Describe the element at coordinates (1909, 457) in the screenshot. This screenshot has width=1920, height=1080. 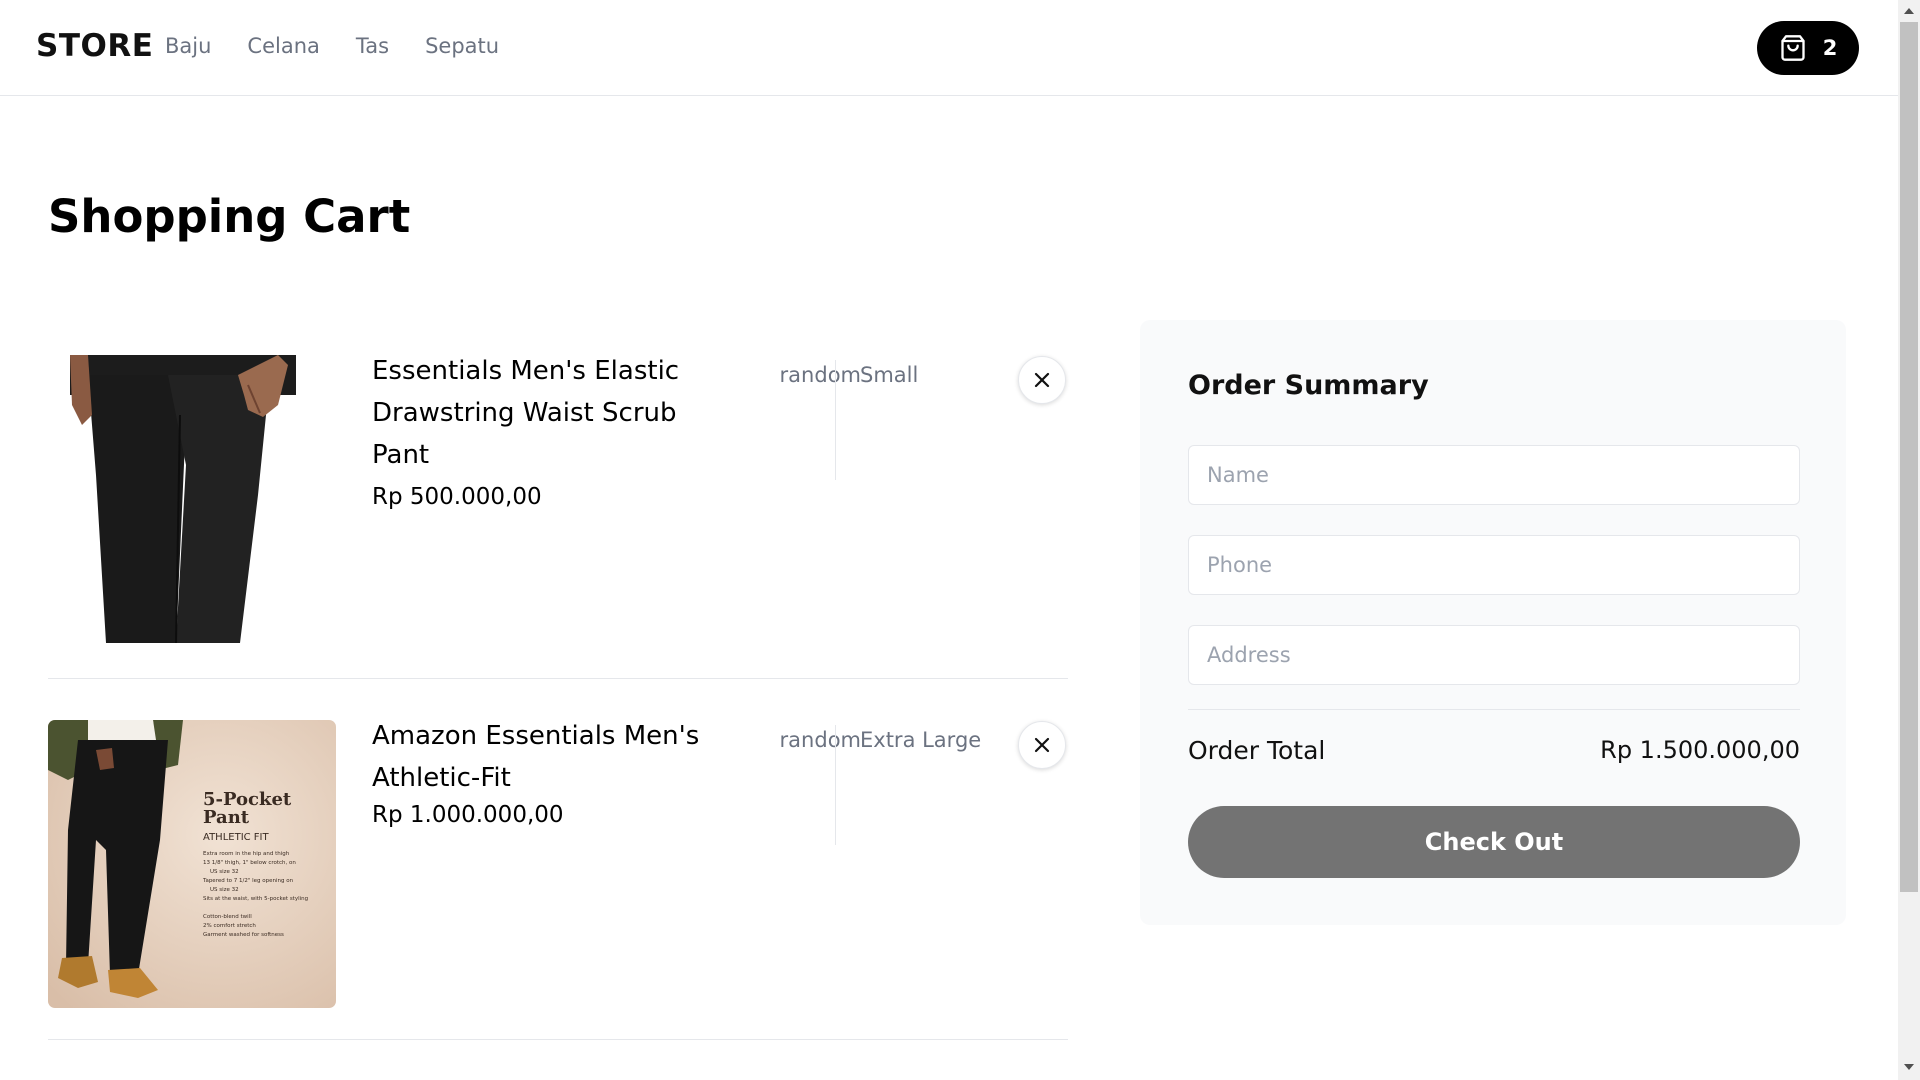
I see `scrollbar-thumb` at that location.